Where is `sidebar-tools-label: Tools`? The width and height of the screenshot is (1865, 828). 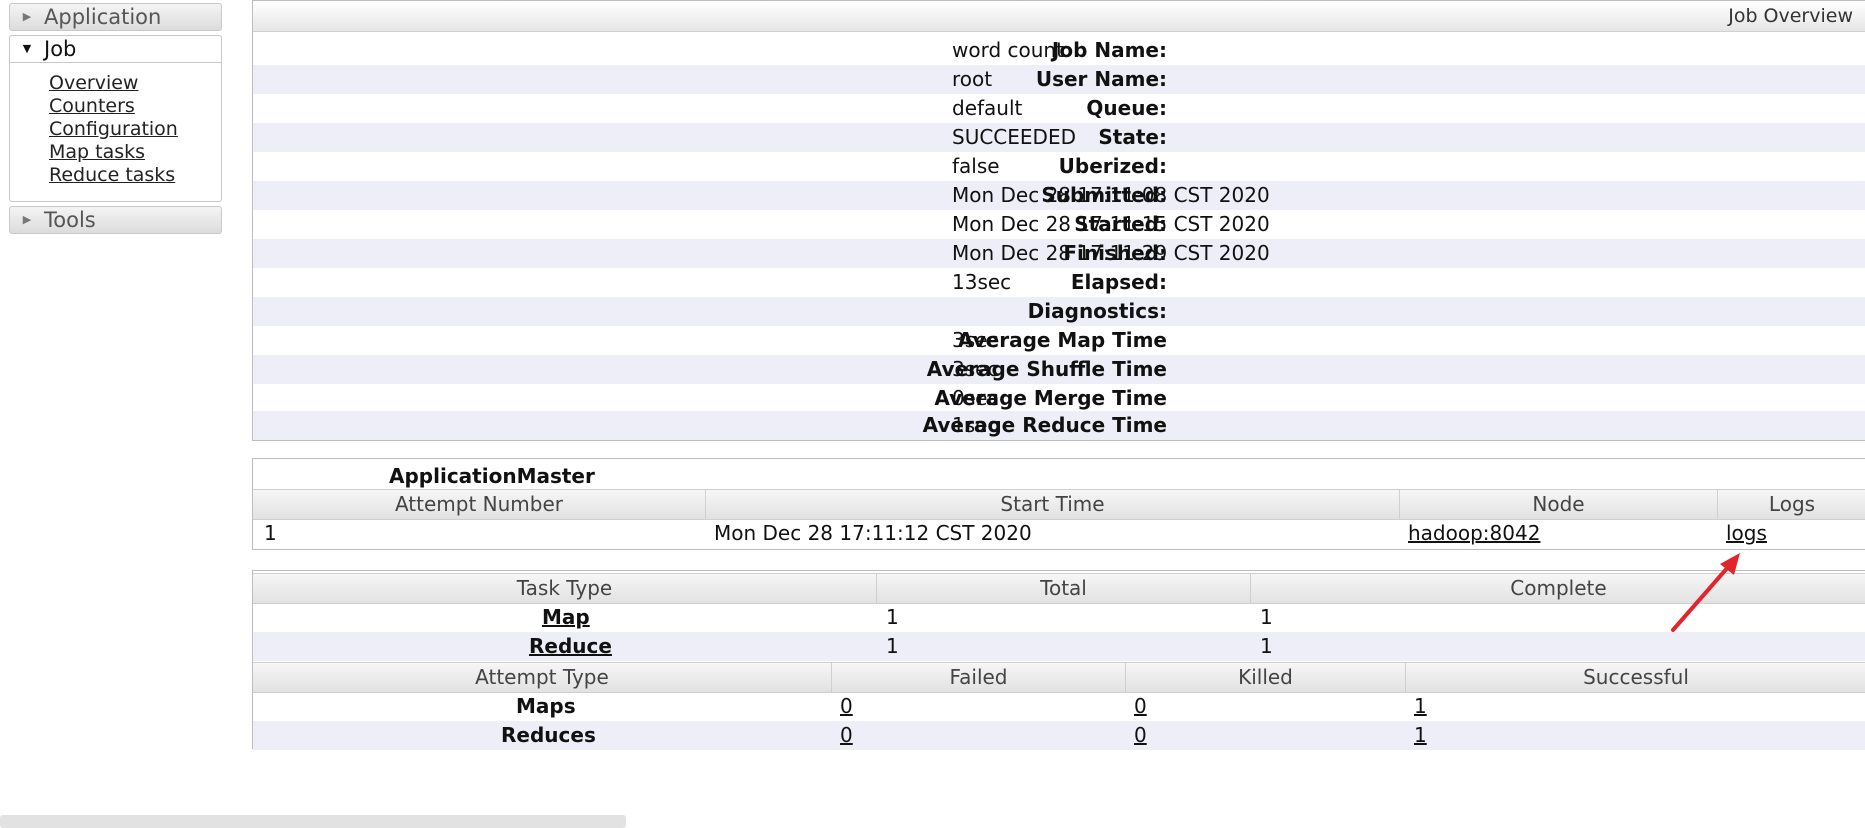 sidebar-tools-label: Tools is located at coordinates (70, 220).